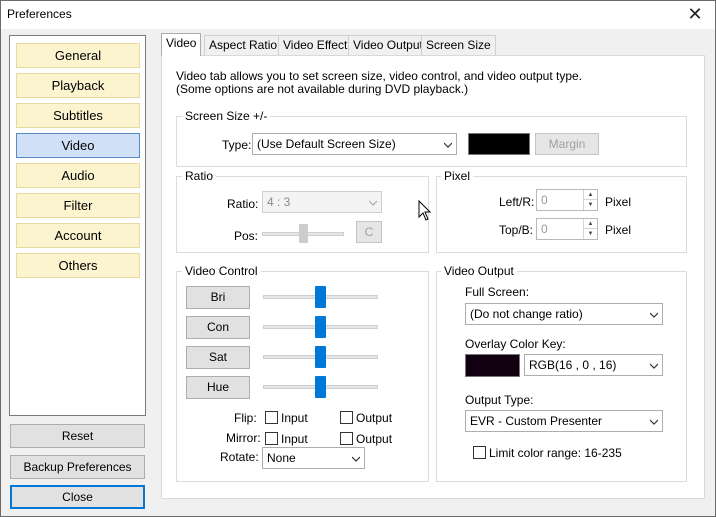 This screenshot has height=517, width=716. What do you see at coordinates (294, 418) in the screenshot?
I see `flip-input-label: Input` at bounding box center [294, 418].